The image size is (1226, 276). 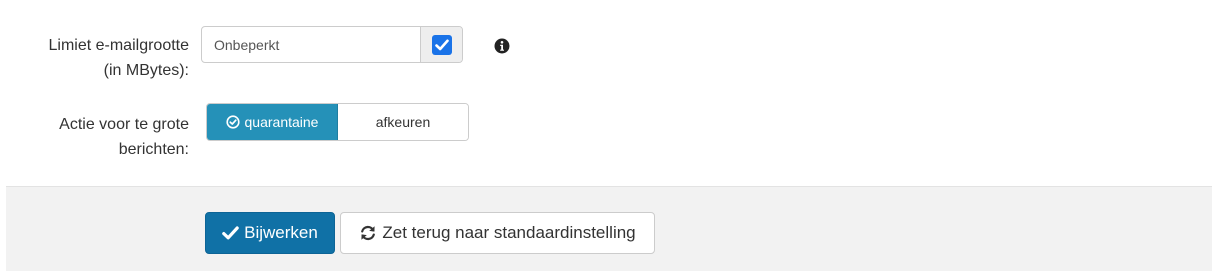 What do you see at coordinates (502, 46) in the screenshot?
I see `info-circle-icon` at bounding box center [502, 46].